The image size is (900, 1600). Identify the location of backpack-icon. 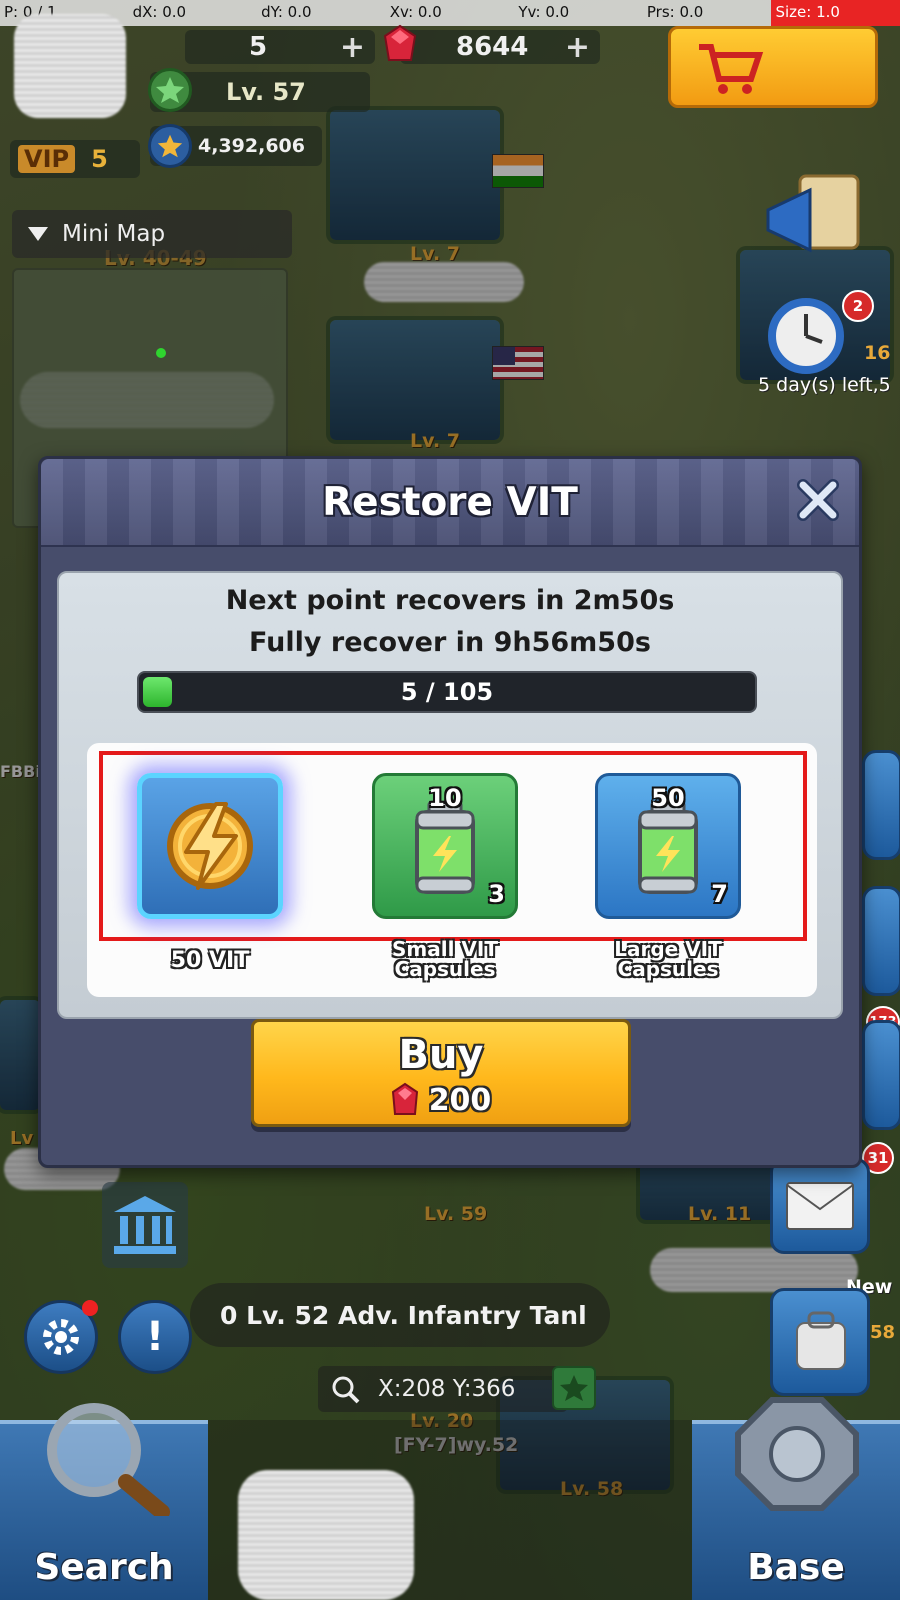
(821, 1340).